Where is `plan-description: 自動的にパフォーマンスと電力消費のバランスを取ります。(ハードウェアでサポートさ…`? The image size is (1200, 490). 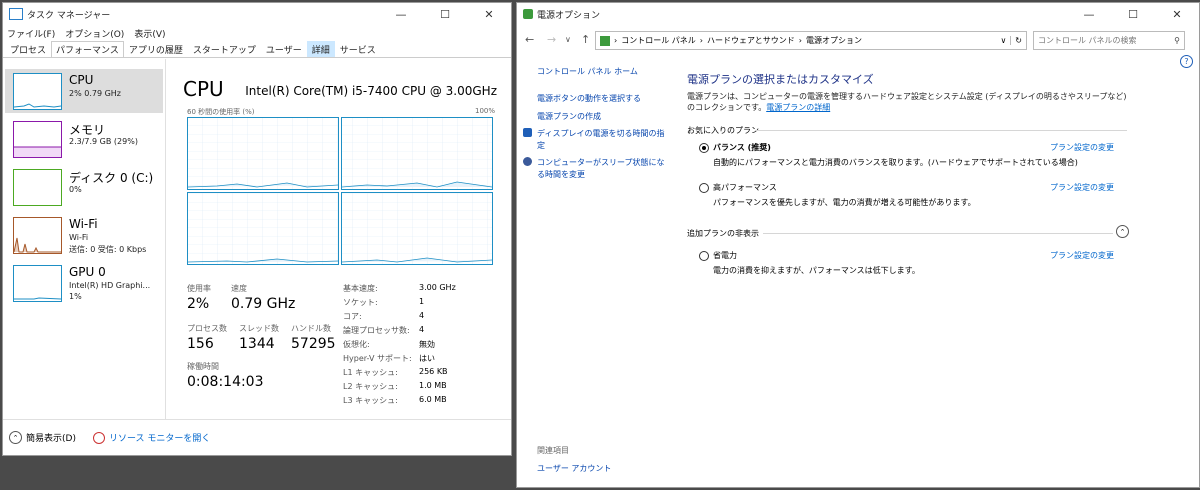
plan-description: 自動的にパフォーマンスと電力消費のバランスを取ります。(ハードウェアでサポートさ… is located at coordinates (895, 162).